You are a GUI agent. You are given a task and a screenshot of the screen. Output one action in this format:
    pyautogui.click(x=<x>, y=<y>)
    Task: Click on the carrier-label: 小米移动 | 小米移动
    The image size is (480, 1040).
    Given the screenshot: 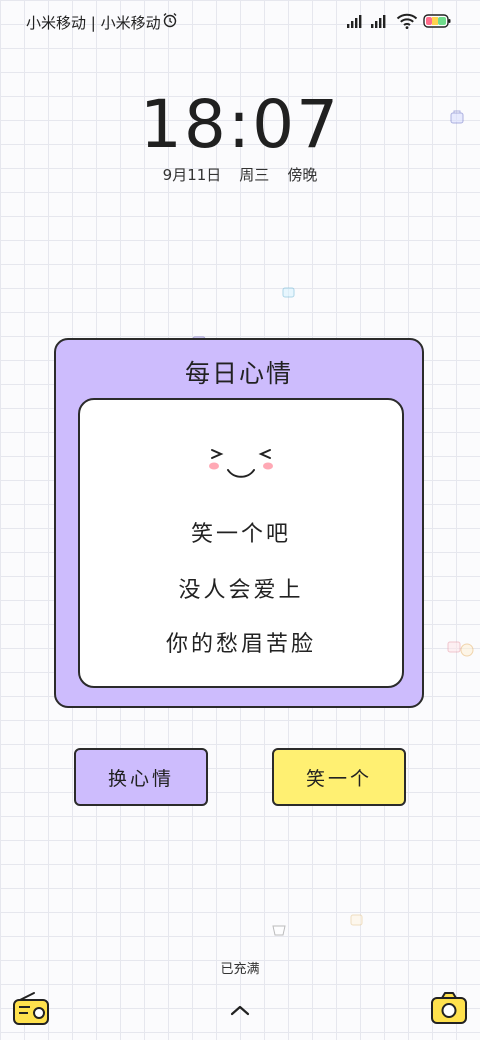 What is the action you would take?
    pyautogui.click(x=93, y=23)
    